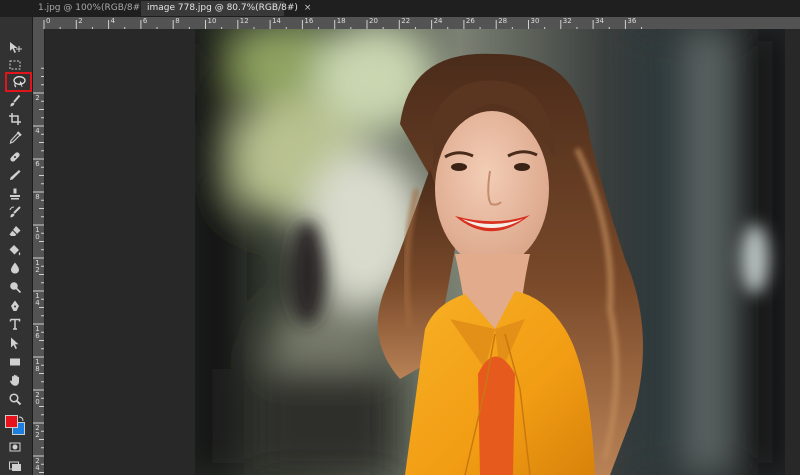  I want to click on tools-panel, so click(16, 246).